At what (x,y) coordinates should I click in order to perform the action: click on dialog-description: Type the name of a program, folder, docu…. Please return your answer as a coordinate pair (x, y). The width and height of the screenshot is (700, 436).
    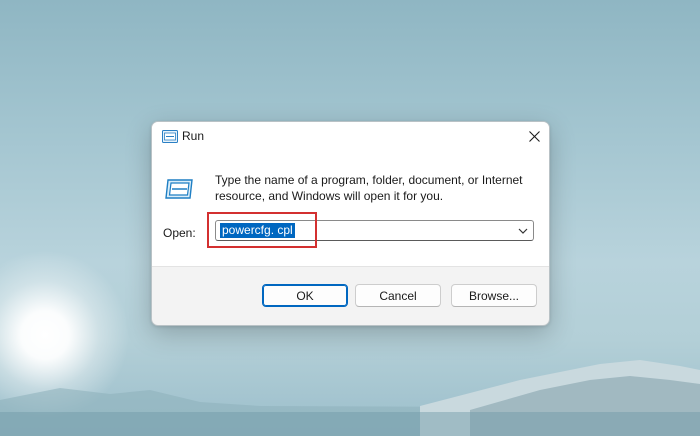
    Looking at the image, I should click on (369, 188).